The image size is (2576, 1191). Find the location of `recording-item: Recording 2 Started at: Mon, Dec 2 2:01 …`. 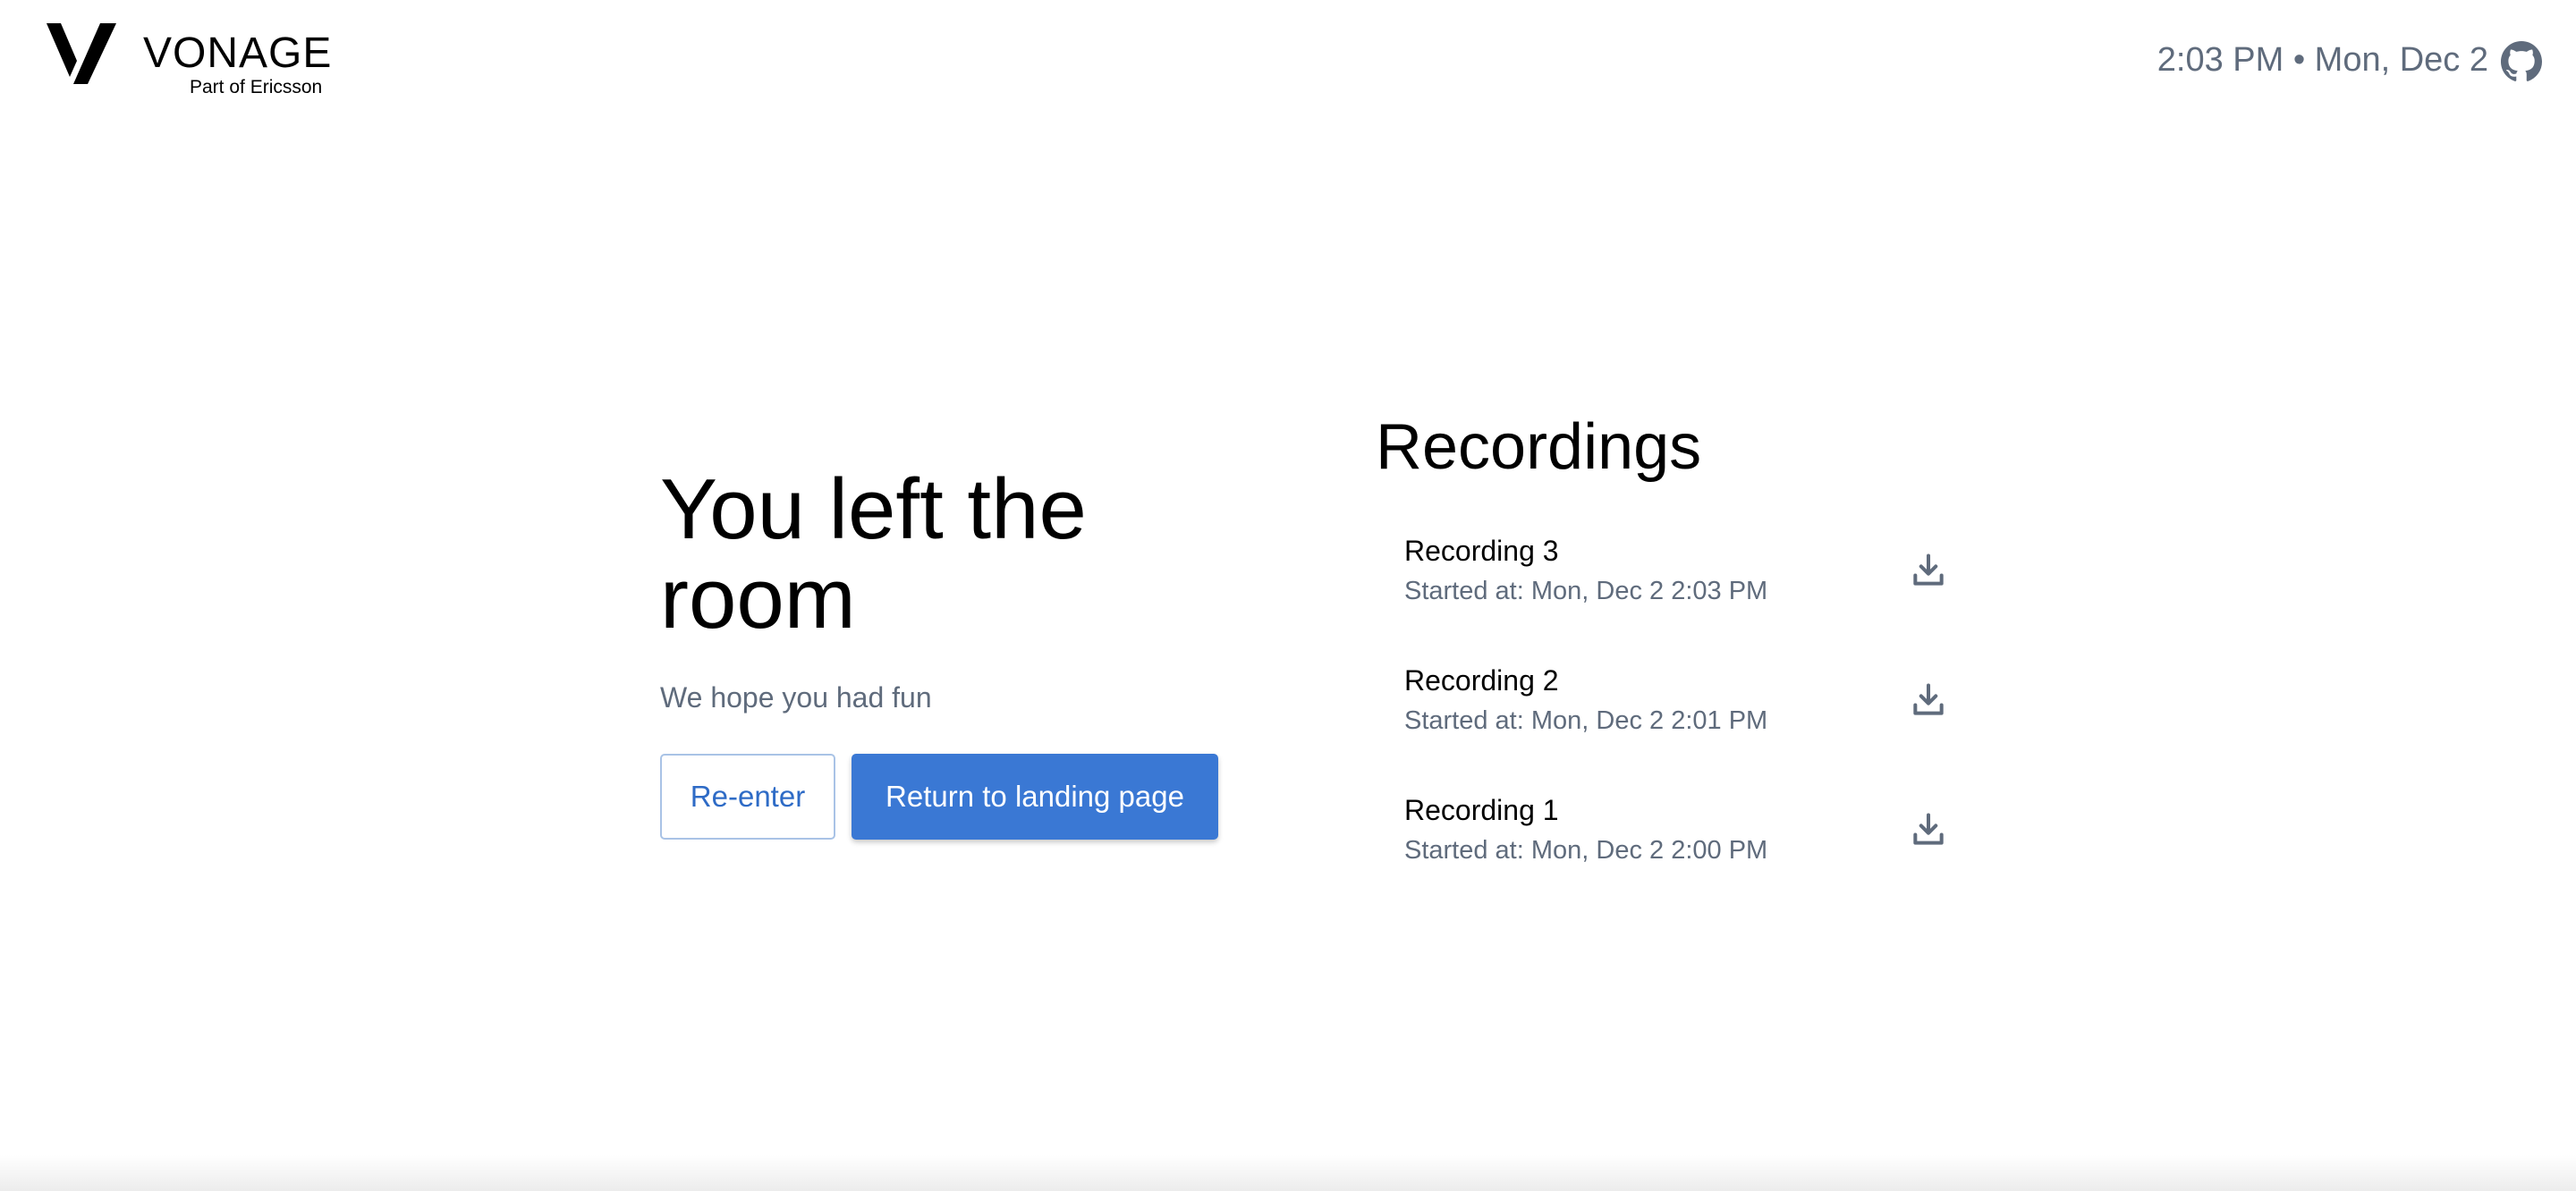

recording-item: Recording 2 Started at: Mon, Dec 2 2:01 … is located at coordinates (1675, 720).